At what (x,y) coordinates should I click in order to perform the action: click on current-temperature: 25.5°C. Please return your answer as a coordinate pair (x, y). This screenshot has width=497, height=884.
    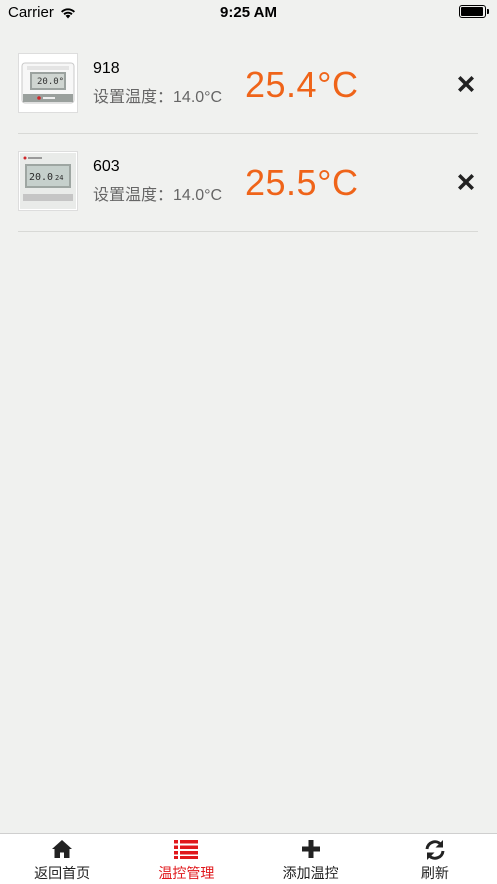
    Looking at the image, I should click on (302, 182).